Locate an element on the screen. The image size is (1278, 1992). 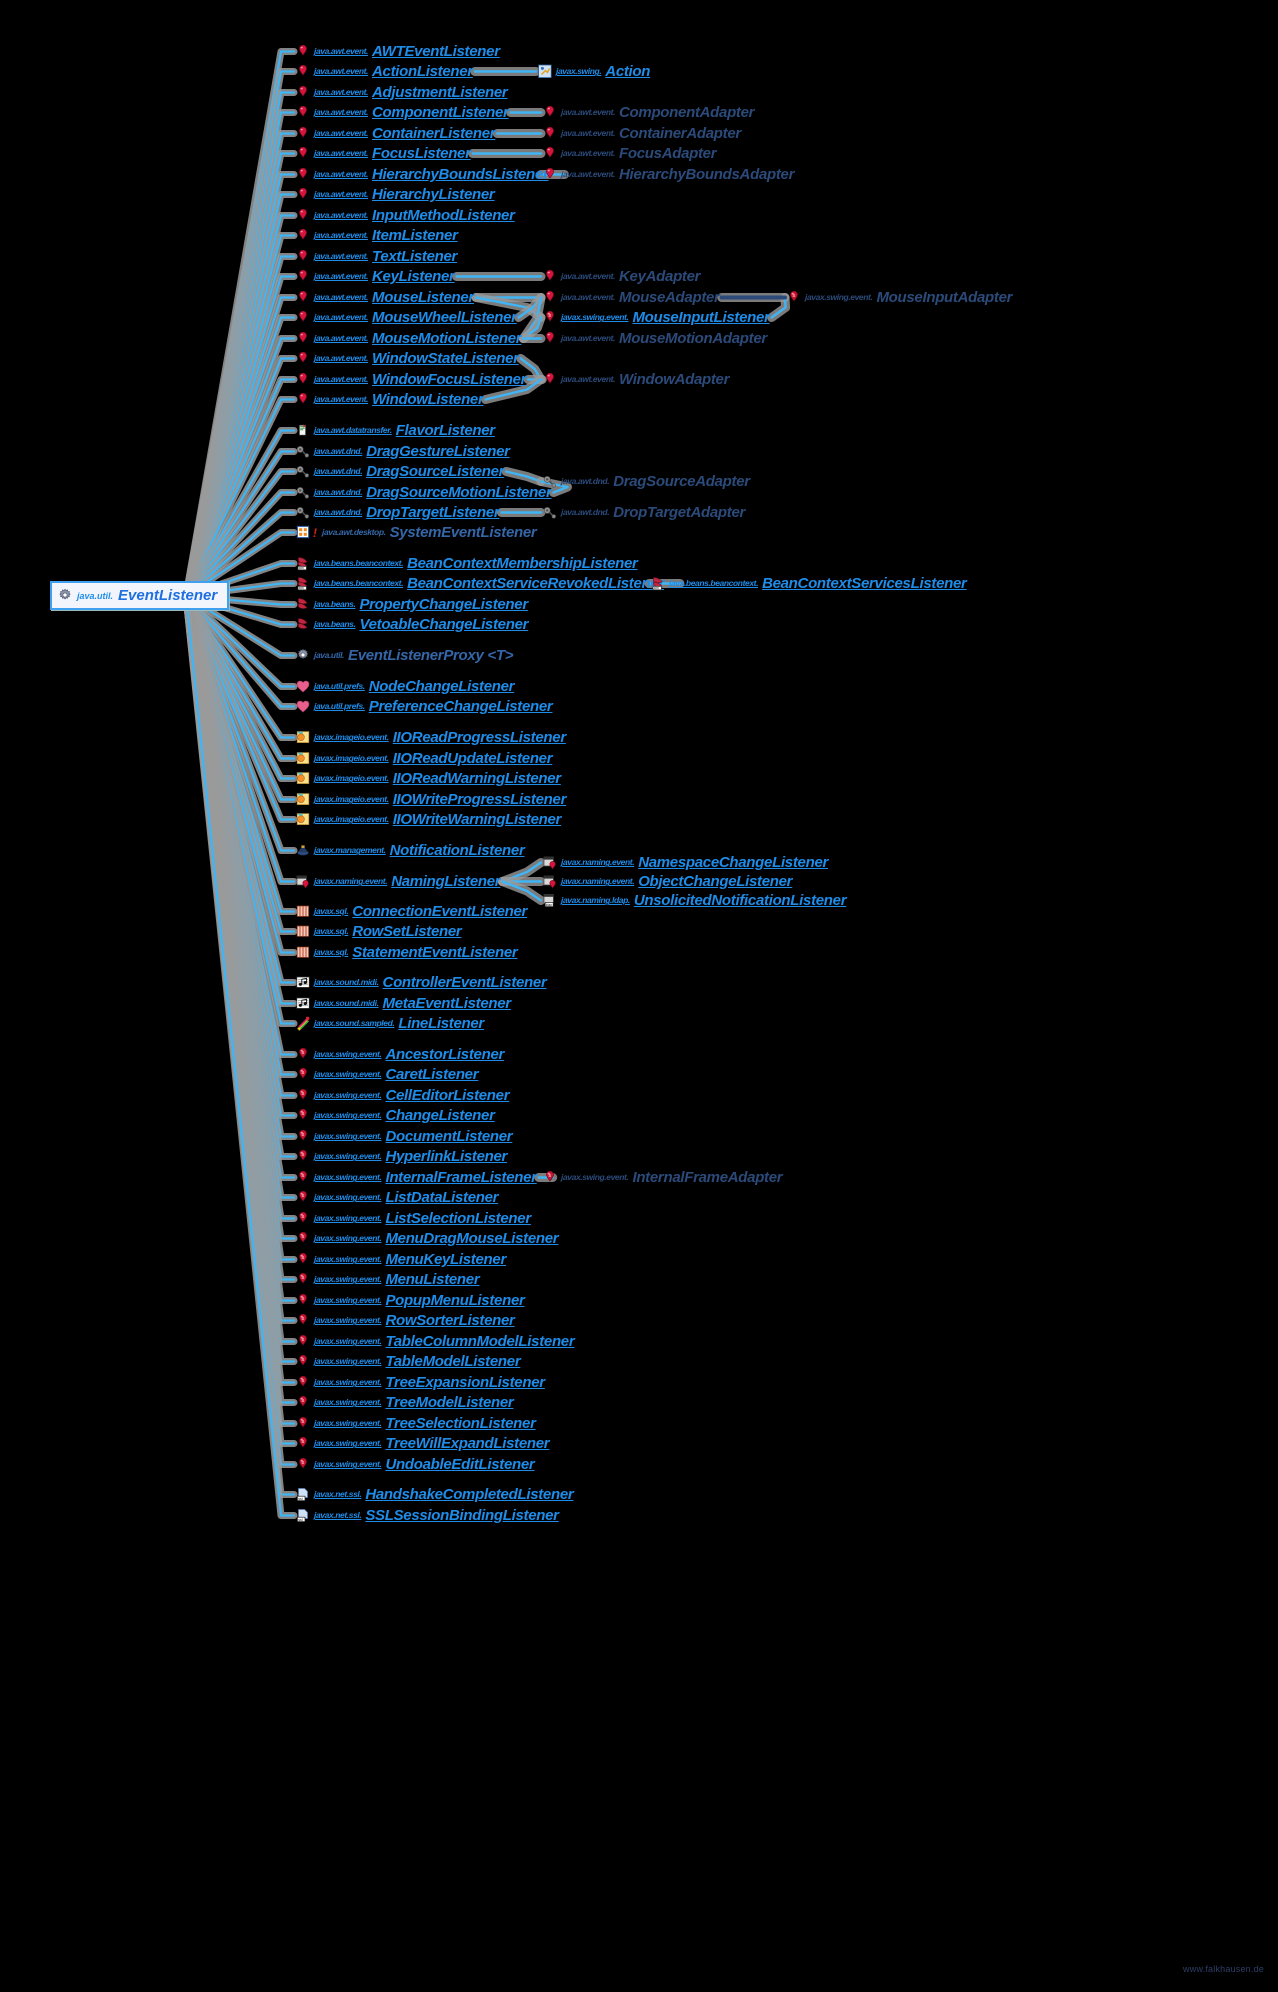
node-package: javax.imageio.event. is located at coordinates (351, 758).